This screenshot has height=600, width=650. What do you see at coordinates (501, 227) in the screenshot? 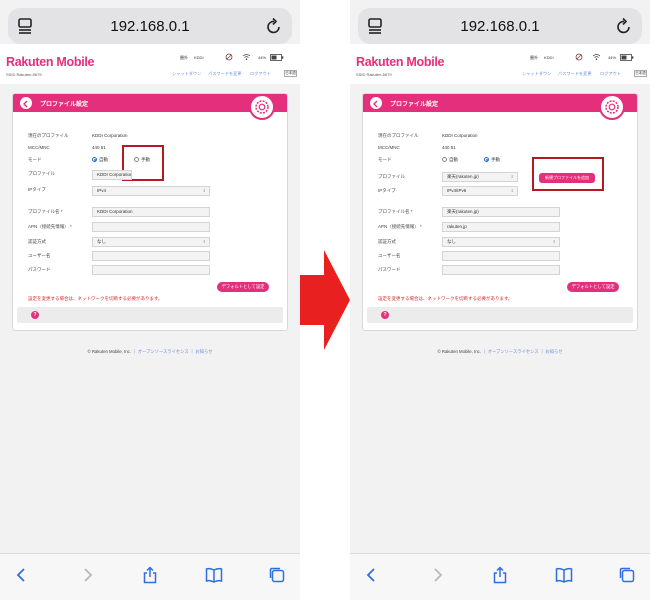
I see `apn-input: rakuten.jp` at bounding box center [501, 227].